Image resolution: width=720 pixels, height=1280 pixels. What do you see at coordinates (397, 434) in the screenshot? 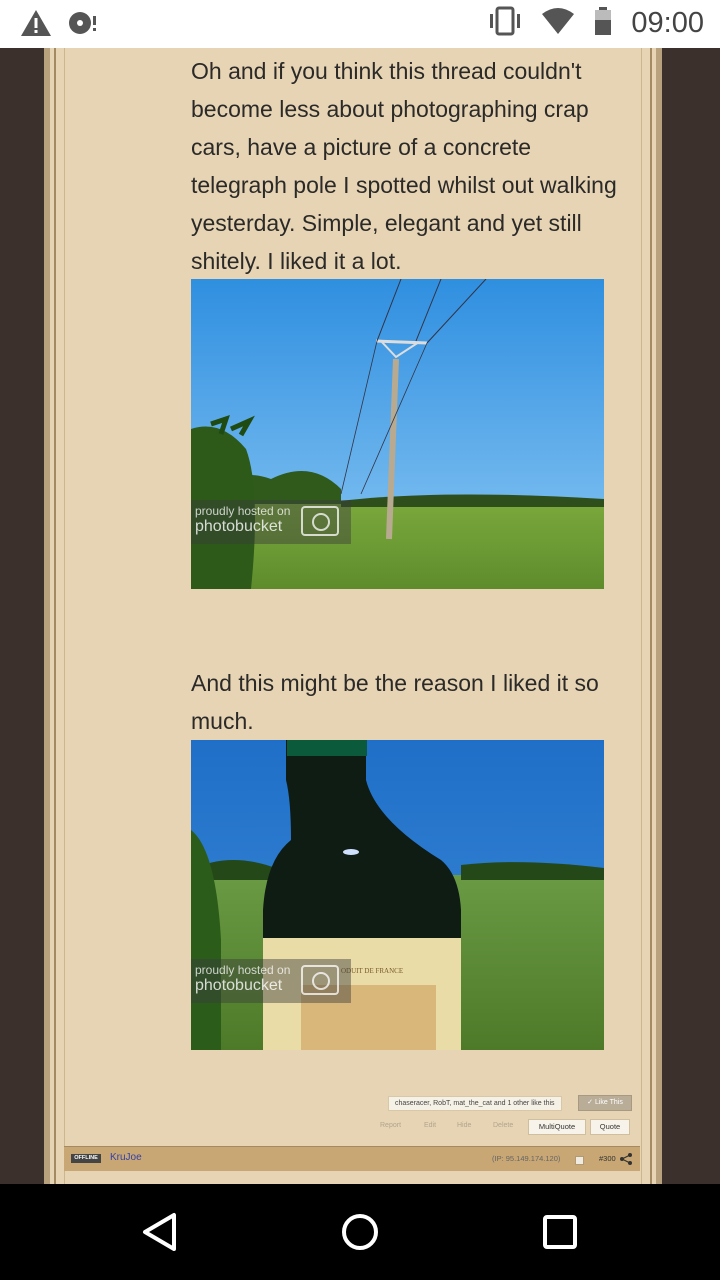
I see `telegraph-pole-photo: proudly hosted on photobucket` at bounding box center [397, 434].